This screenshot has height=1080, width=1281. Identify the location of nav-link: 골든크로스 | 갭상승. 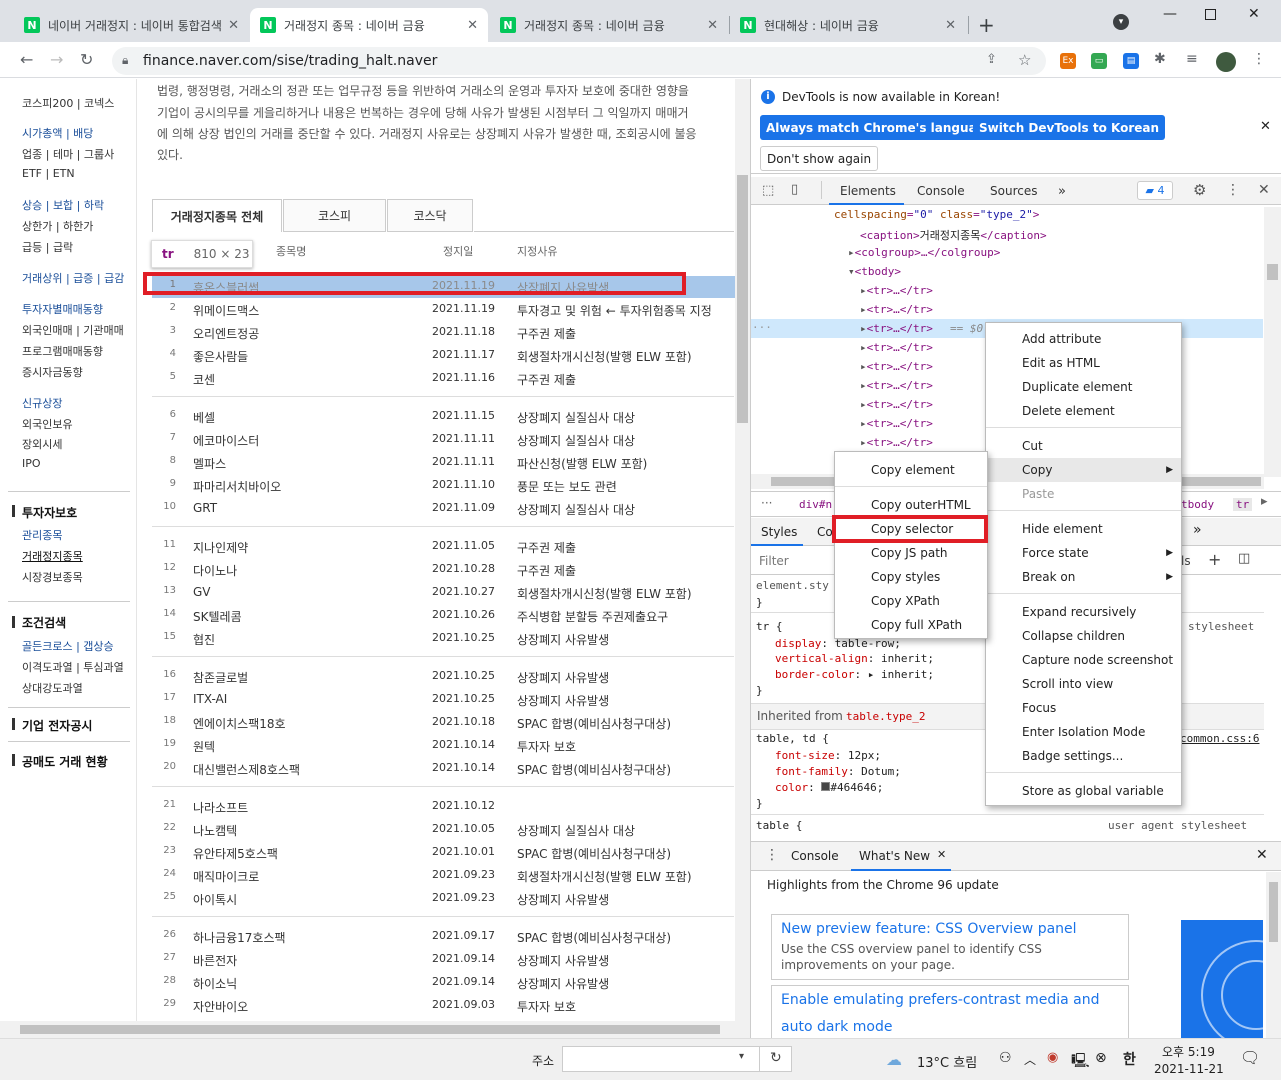
(68, 646).